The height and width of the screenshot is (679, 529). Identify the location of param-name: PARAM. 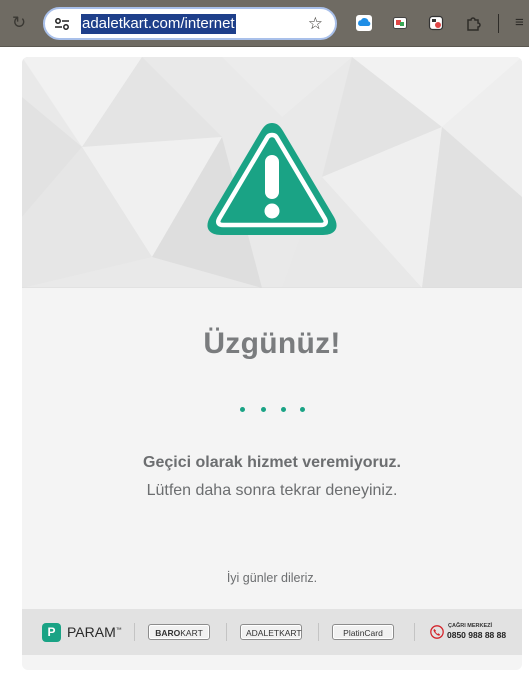
(91, 632).